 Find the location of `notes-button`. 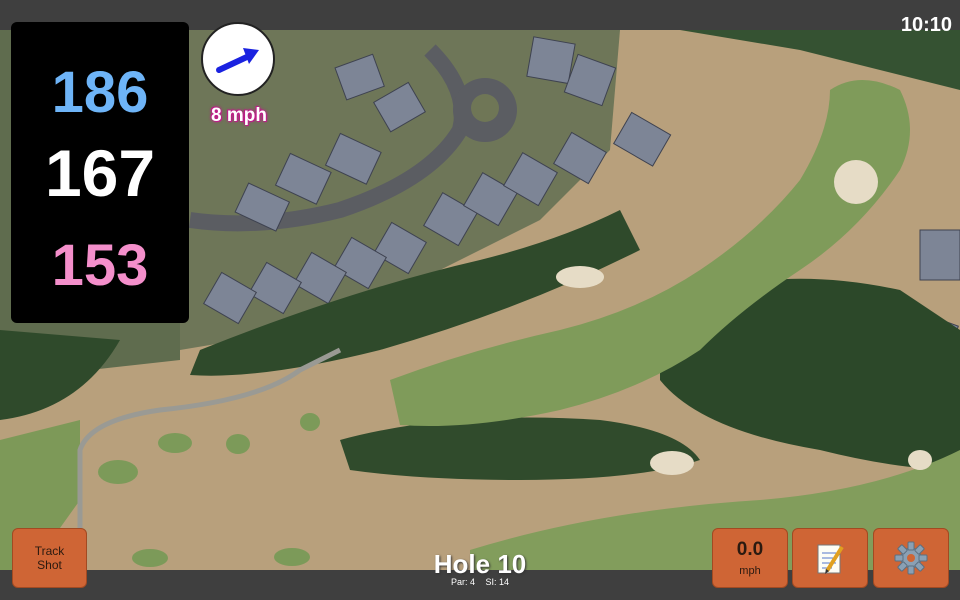

notes-button is located at coordinates (830, 558).